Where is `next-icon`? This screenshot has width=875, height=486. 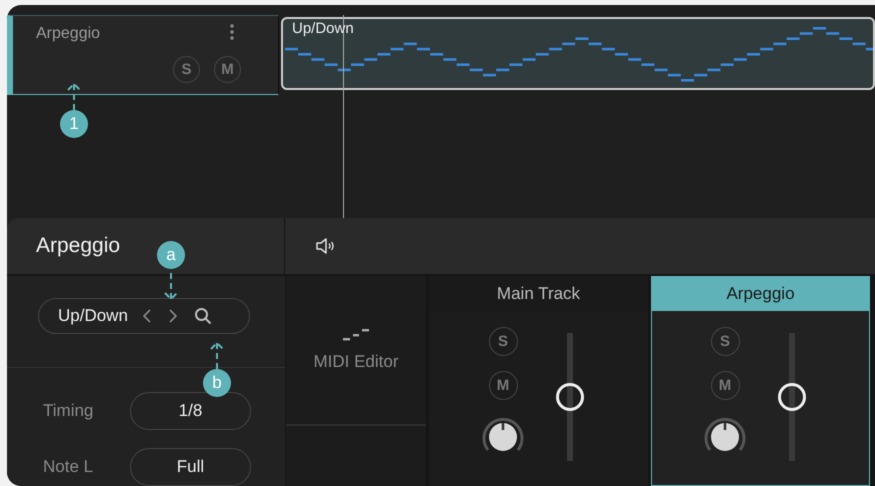 next-icon is located at coordinates (173, 316).